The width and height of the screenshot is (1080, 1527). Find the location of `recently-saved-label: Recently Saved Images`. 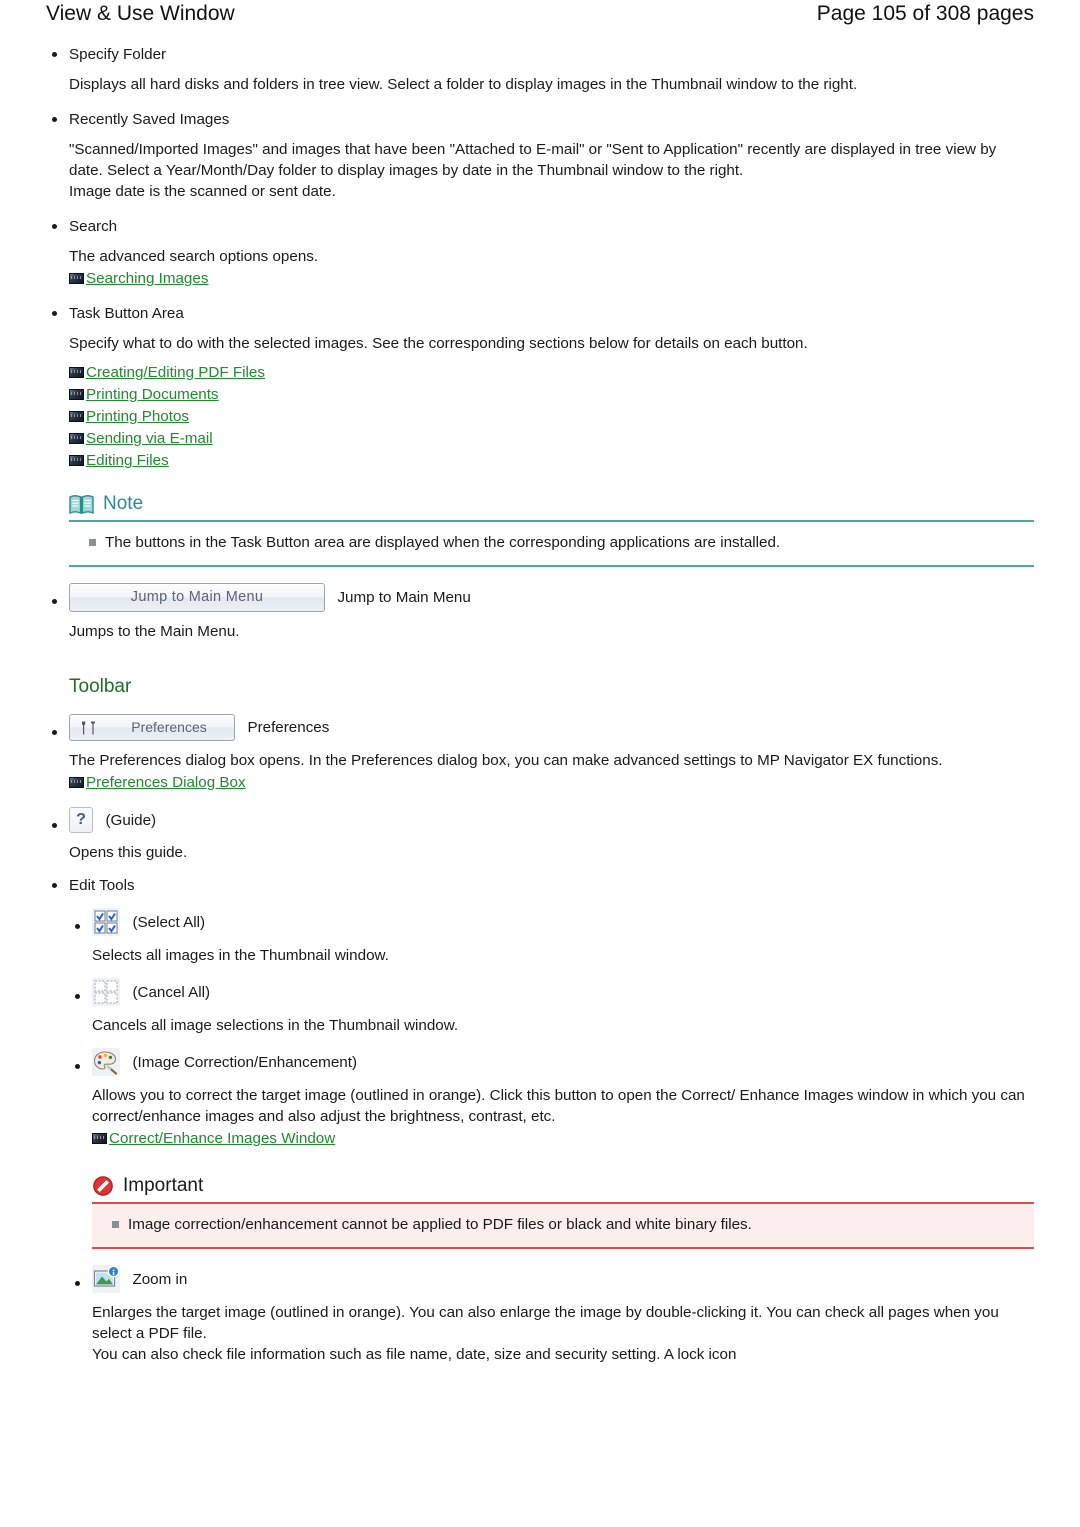

recently-saved-label: Recently Saved Images is located at coordinates (149, 119).